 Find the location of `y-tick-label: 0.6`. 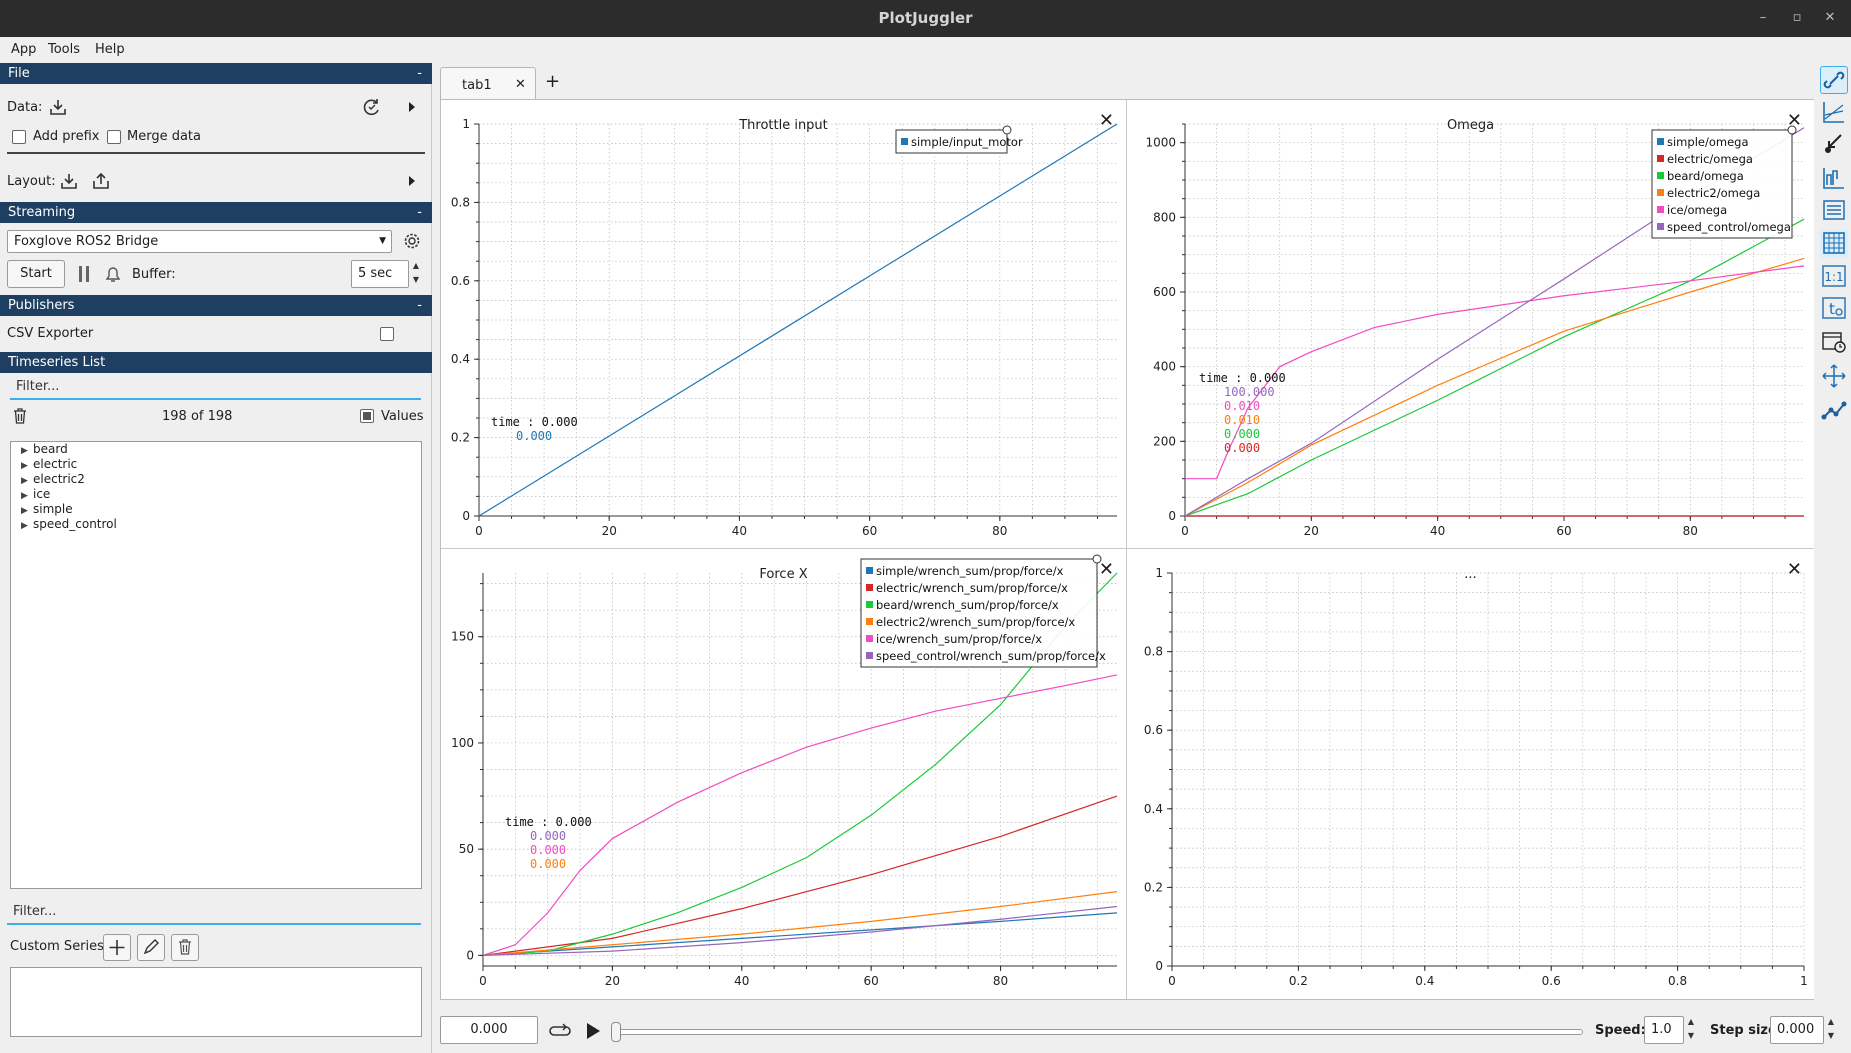

y-tick-label: 0.6 is located at coordinates (1153, 730).